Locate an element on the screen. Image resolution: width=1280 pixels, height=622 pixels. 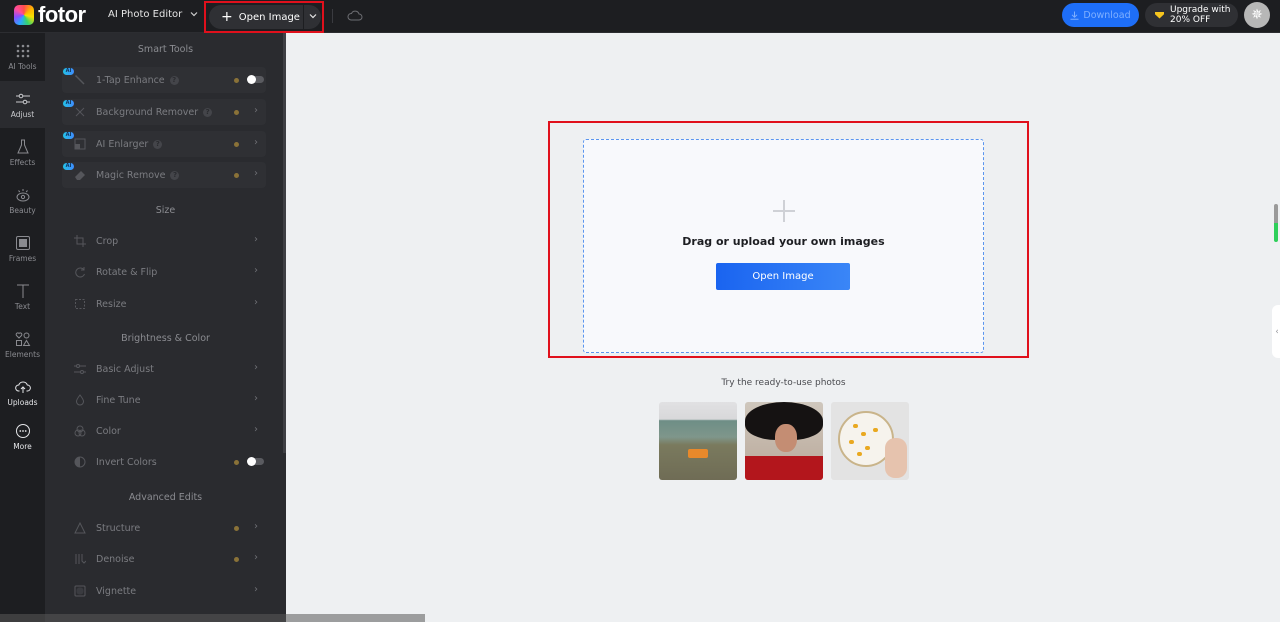
chevron-left-icon: ‹ is located at coordinates (1277, 331).